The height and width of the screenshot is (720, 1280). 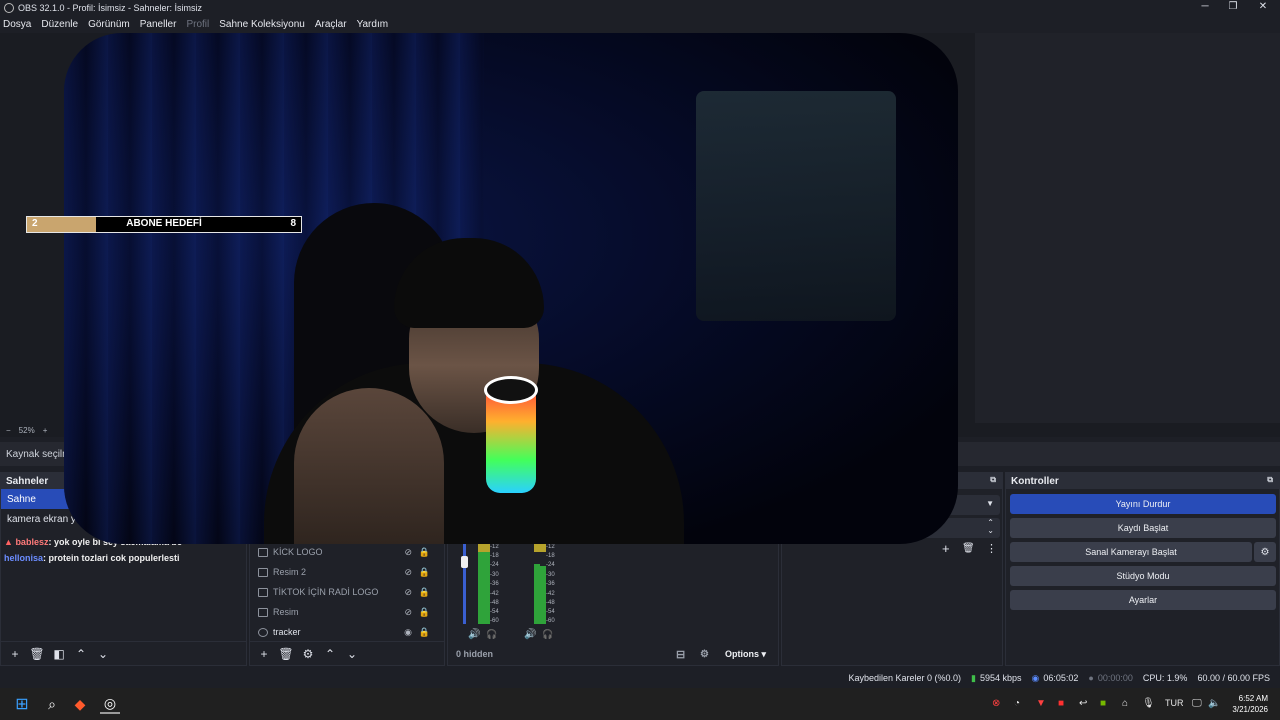 What do you see at coordinates (59, 24) in the screenshot?
I see `menu-edit: Düzenle` at bounding box center [59, 24].